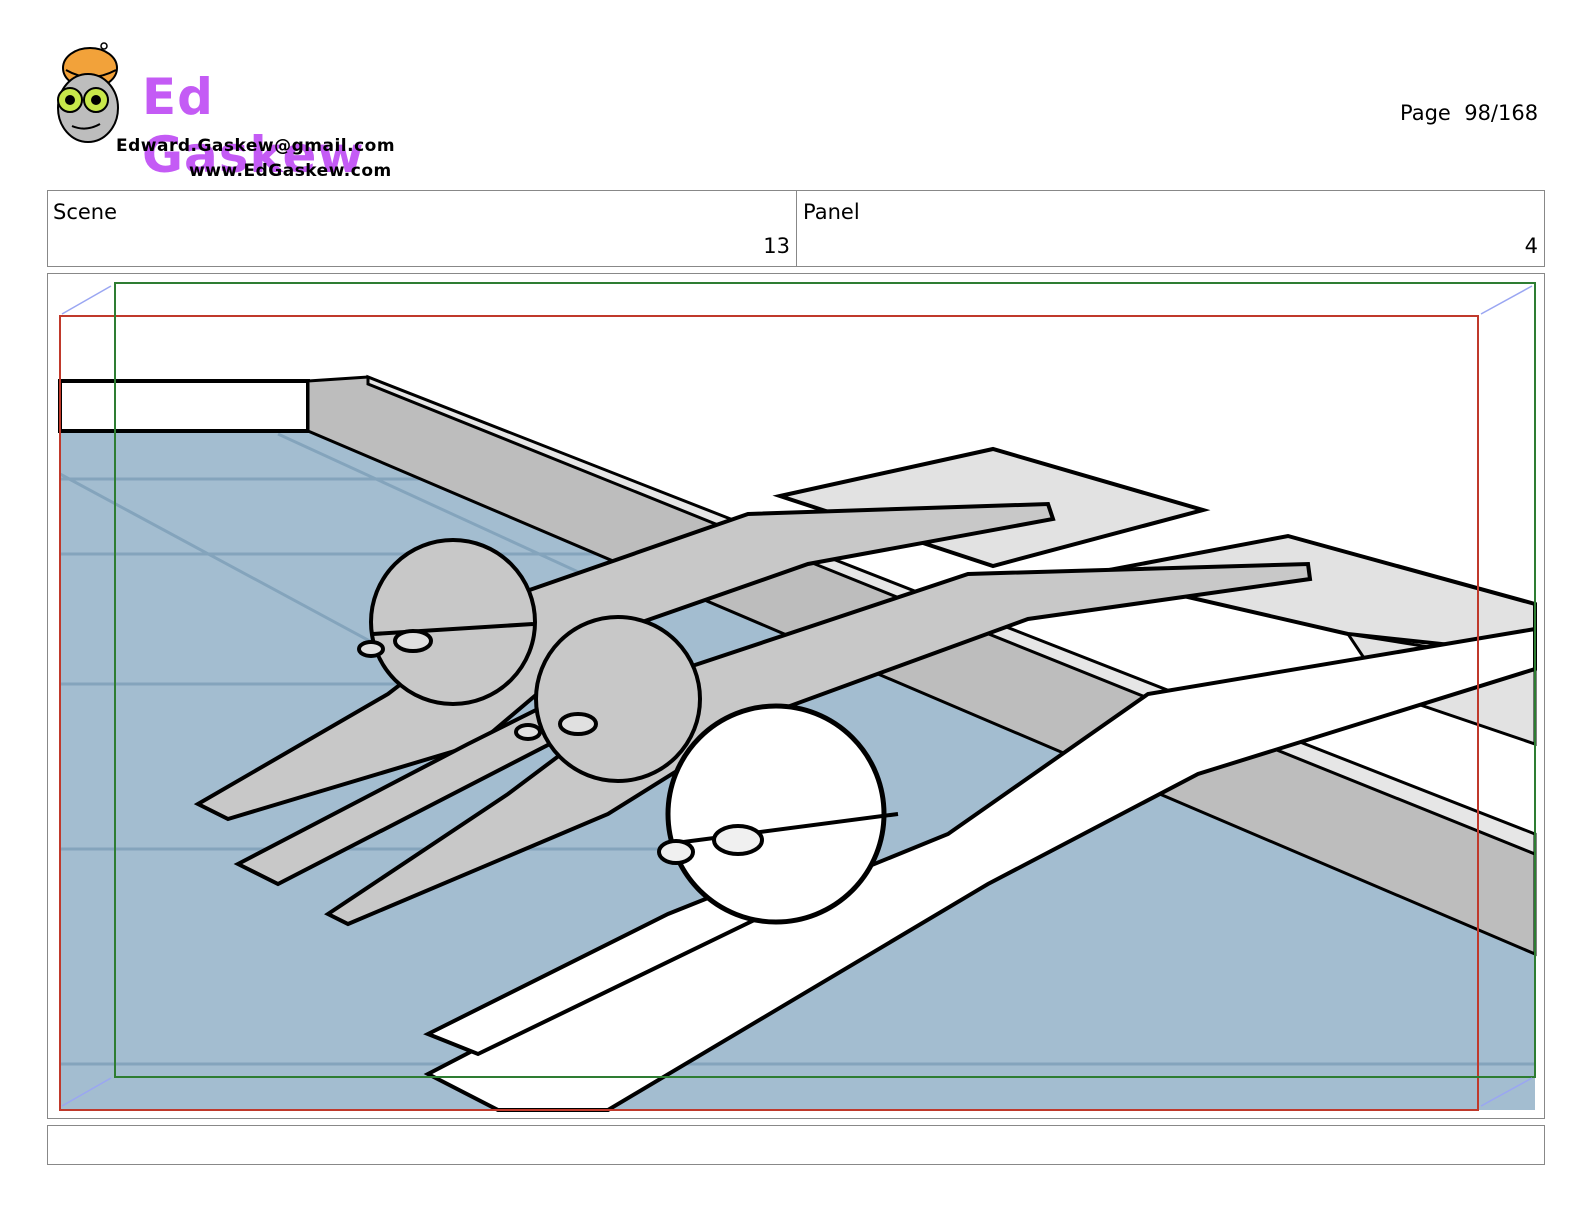 This screenshot has width=1584, height=1224. Describe the element at coordinates (1531, 246) in the screenshot. I see `panel-number: 4` at that location.